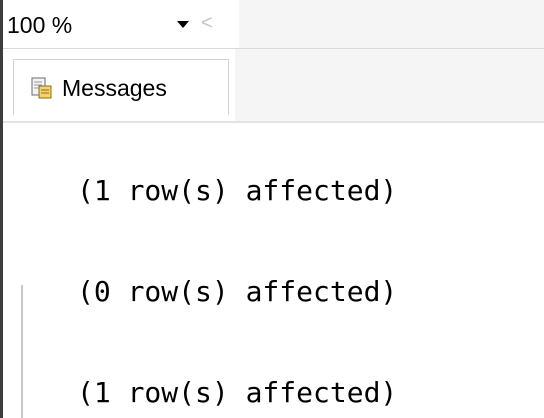  I want to click on chevron-down-icon, so click(183, 24).